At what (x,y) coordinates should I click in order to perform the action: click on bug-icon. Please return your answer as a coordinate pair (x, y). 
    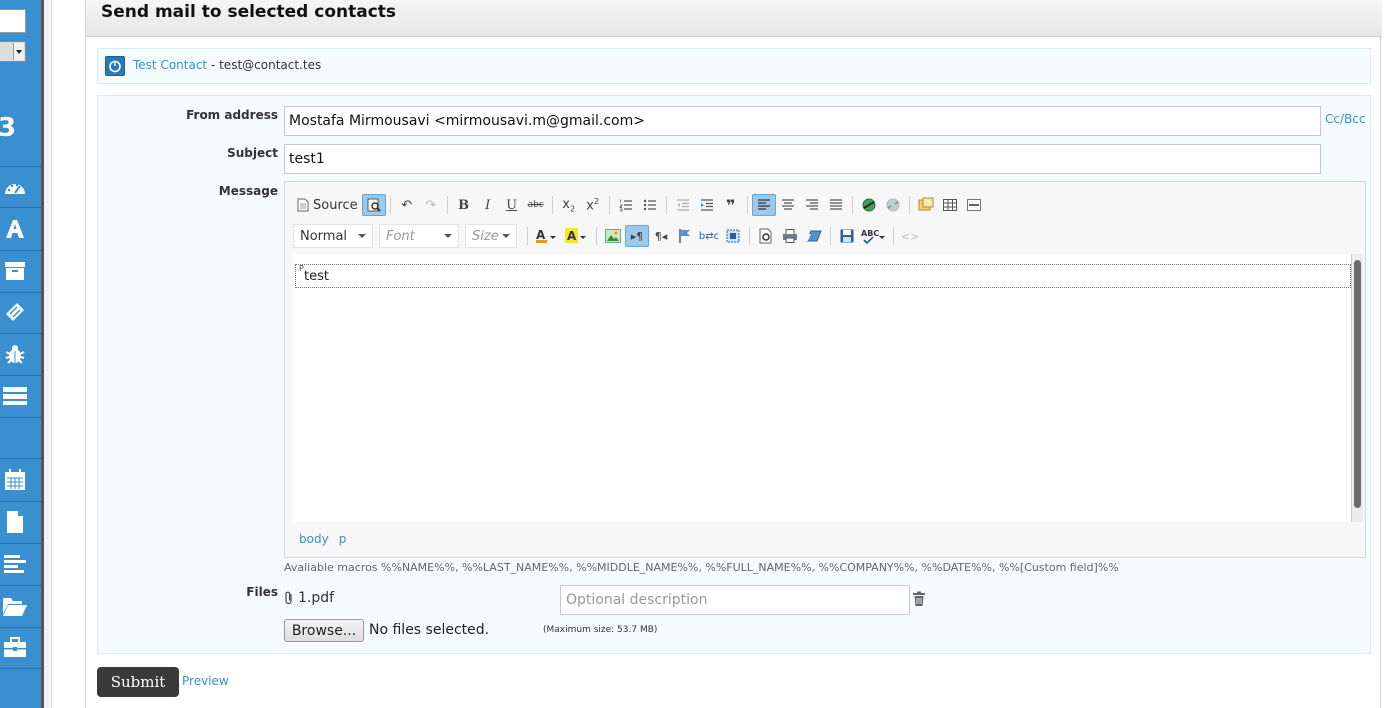
    Looking at the image, I should click on (15, 354).